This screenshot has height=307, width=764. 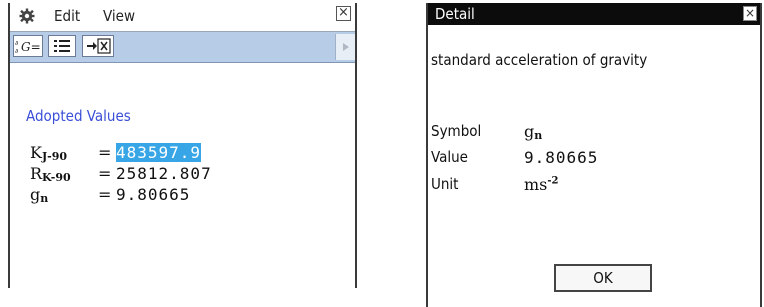 I want to click on insert-x-icon, so click(x=99, y=46).